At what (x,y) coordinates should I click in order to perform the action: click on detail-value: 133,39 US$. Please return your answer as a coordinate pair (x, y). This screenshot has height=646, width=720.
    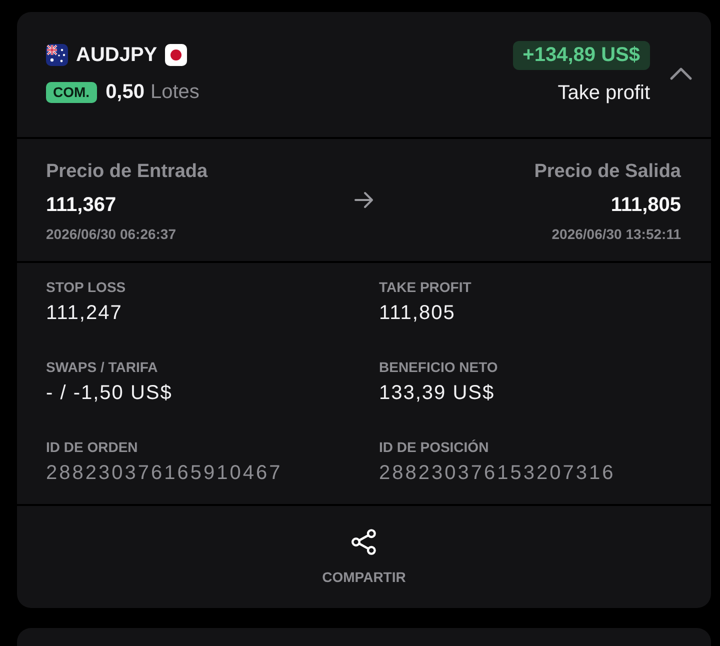
    Looking at the image, I should click on (437, 393).